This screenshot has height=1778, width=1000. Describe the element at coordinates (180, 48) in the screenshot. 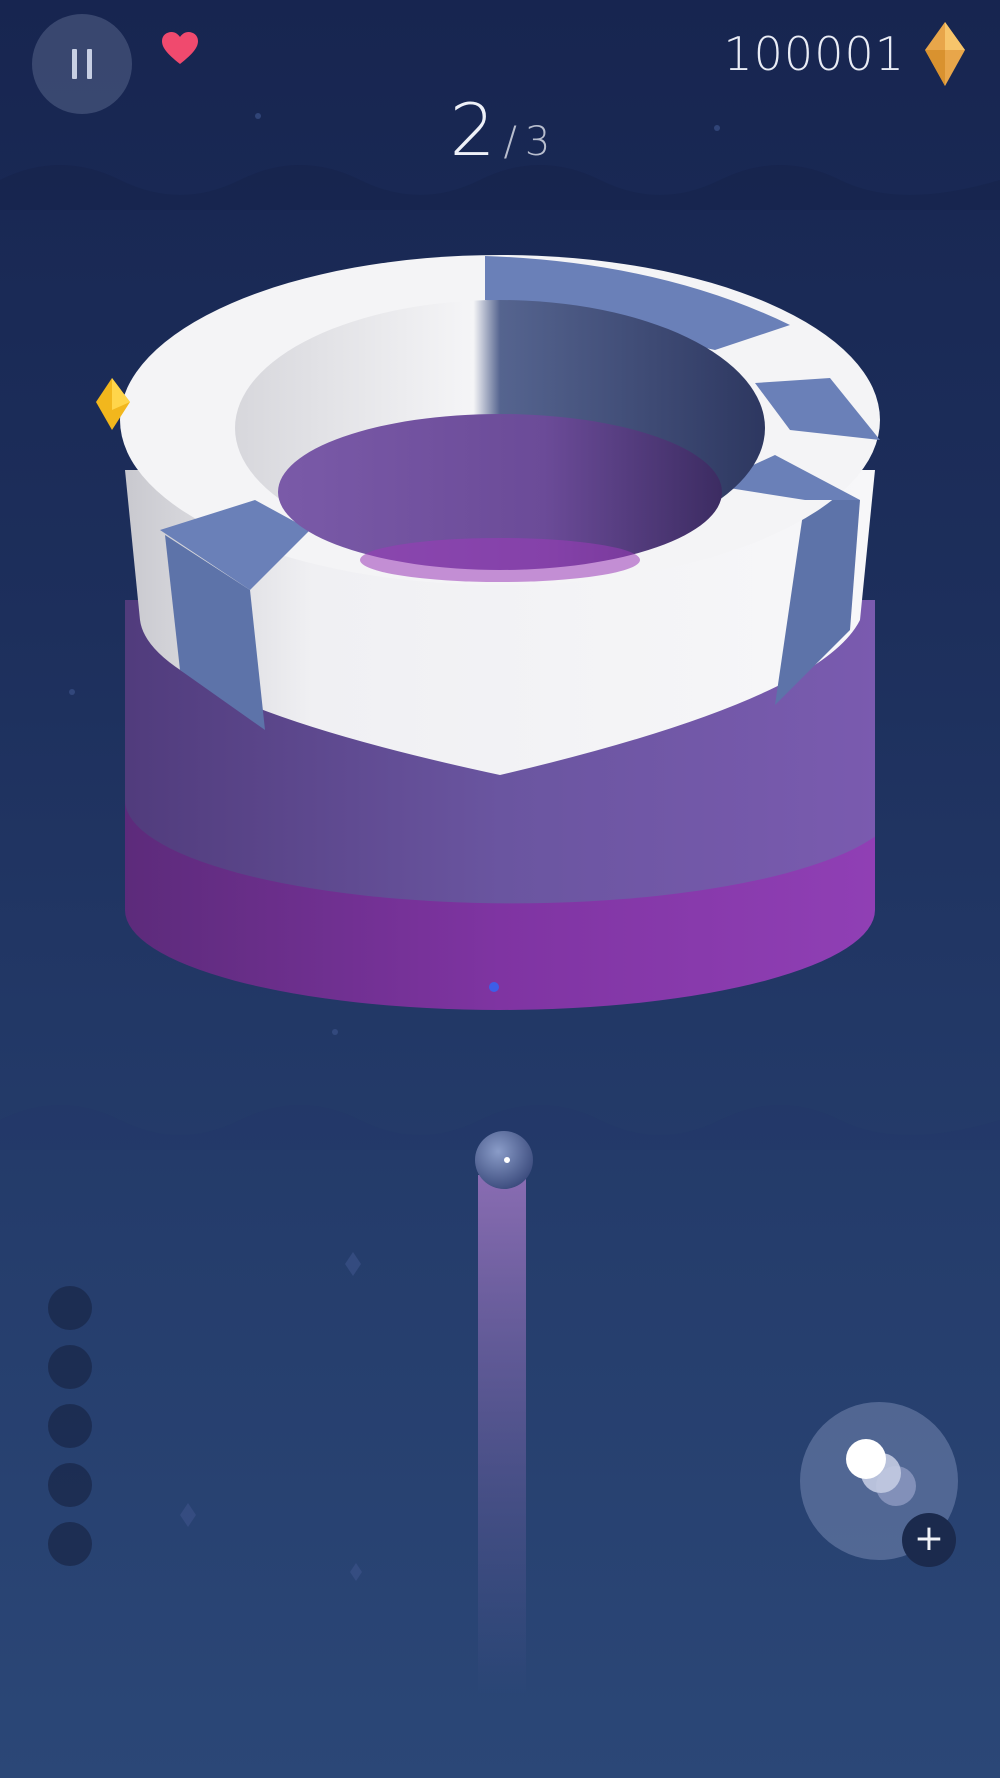

I see `heart-icon` at that location.